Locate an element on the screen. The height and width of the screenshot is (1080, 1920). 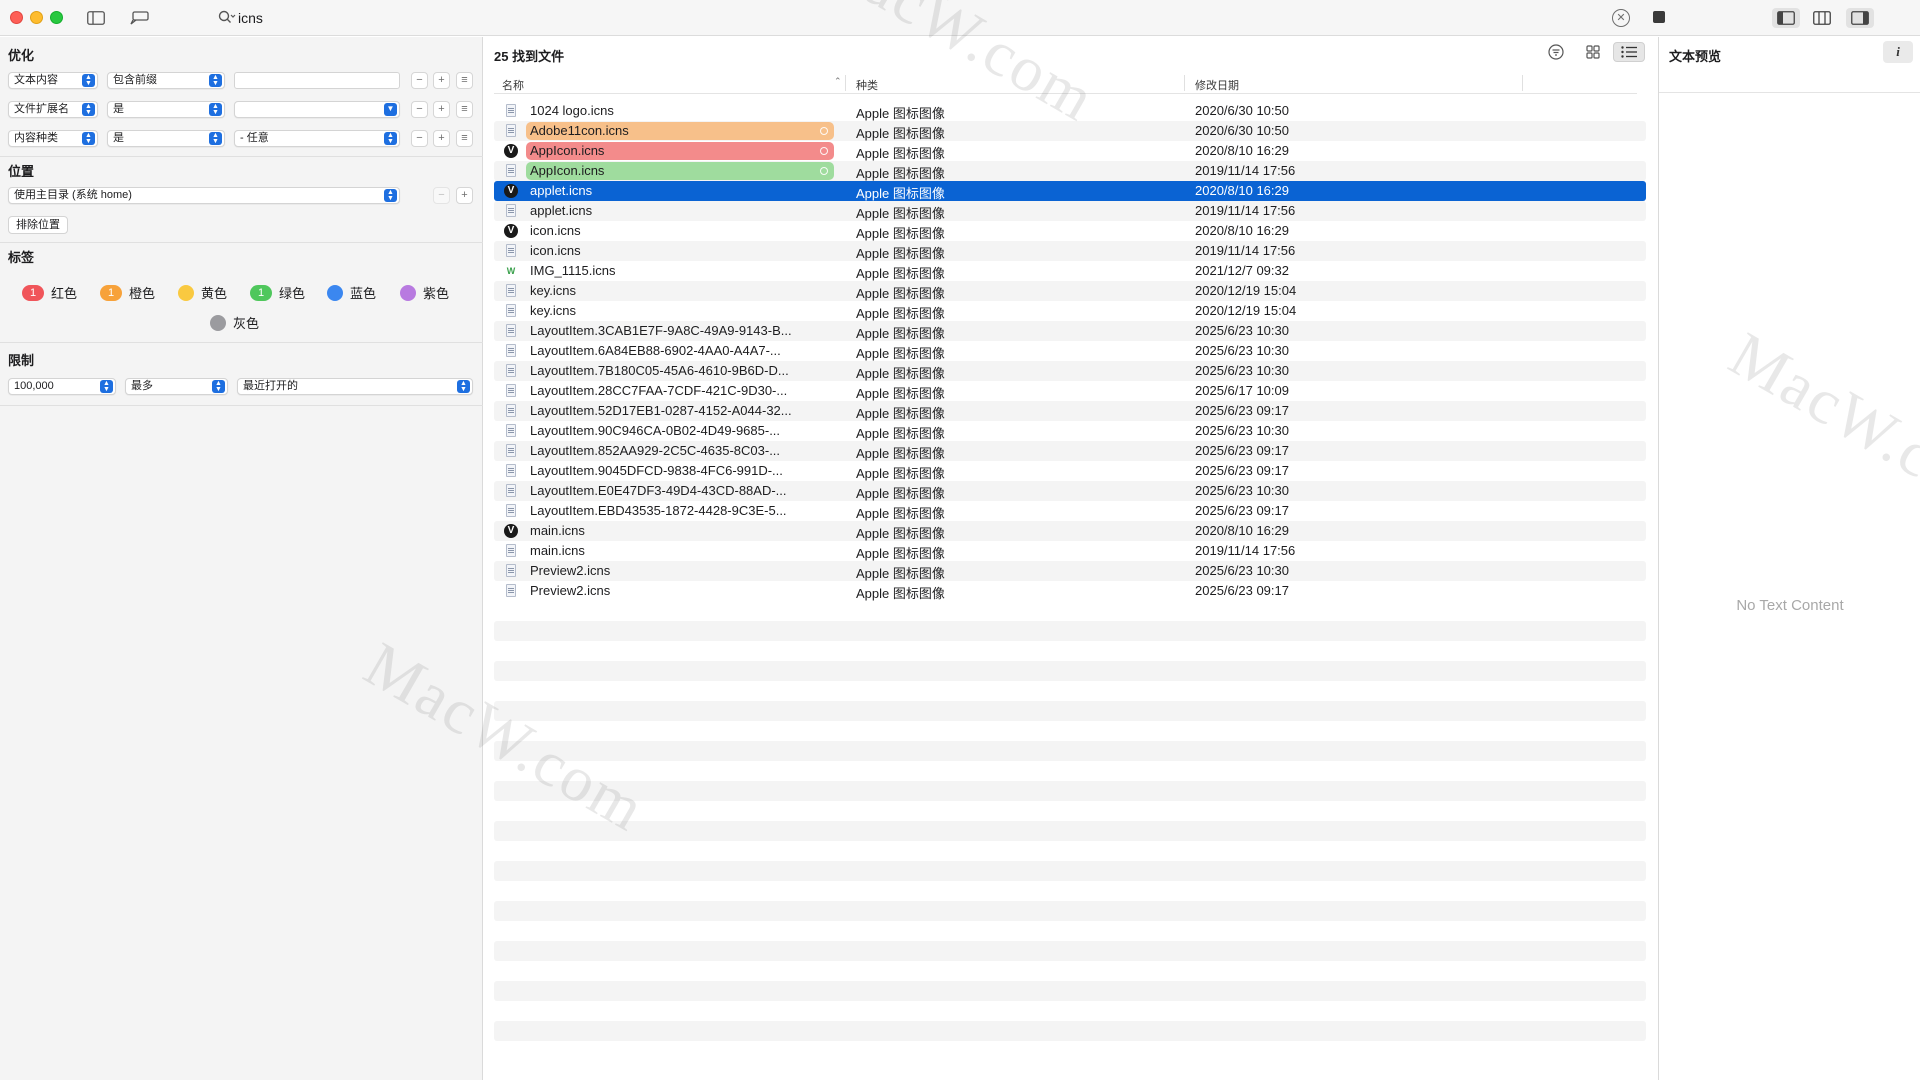
table-row: Preview2.icns Apple 图标图像 2025/6/23 10:30 is located at coordinates (1070, 571).